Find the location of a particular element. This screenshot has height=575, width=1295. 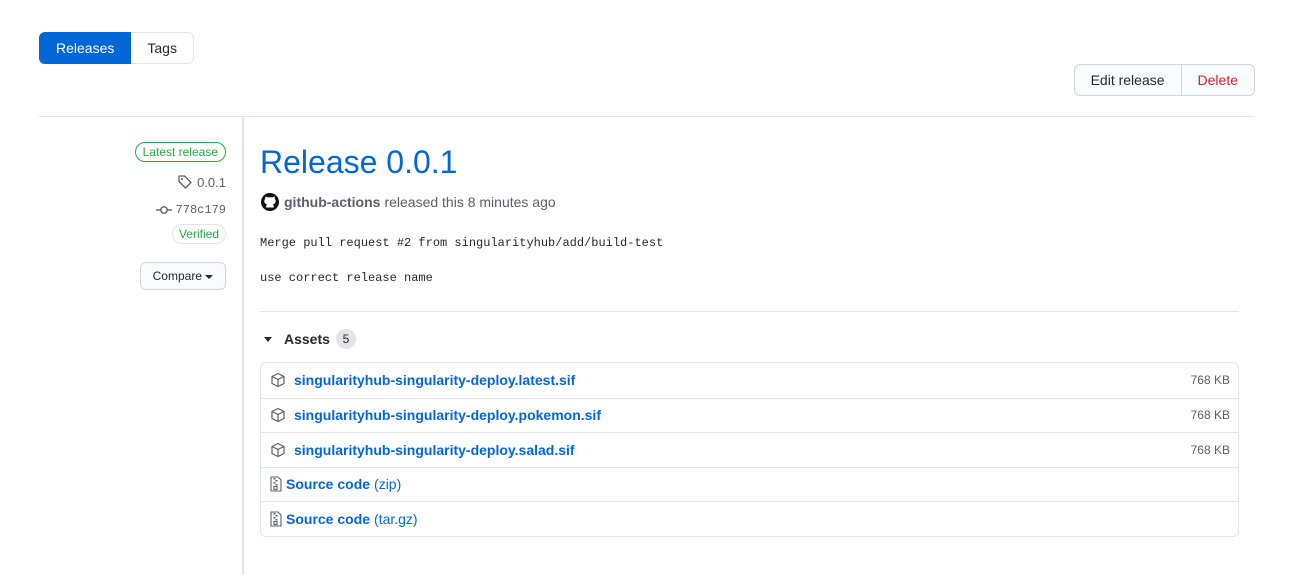

source-code-zip-link: Source code is located at coordinates (328, 484).